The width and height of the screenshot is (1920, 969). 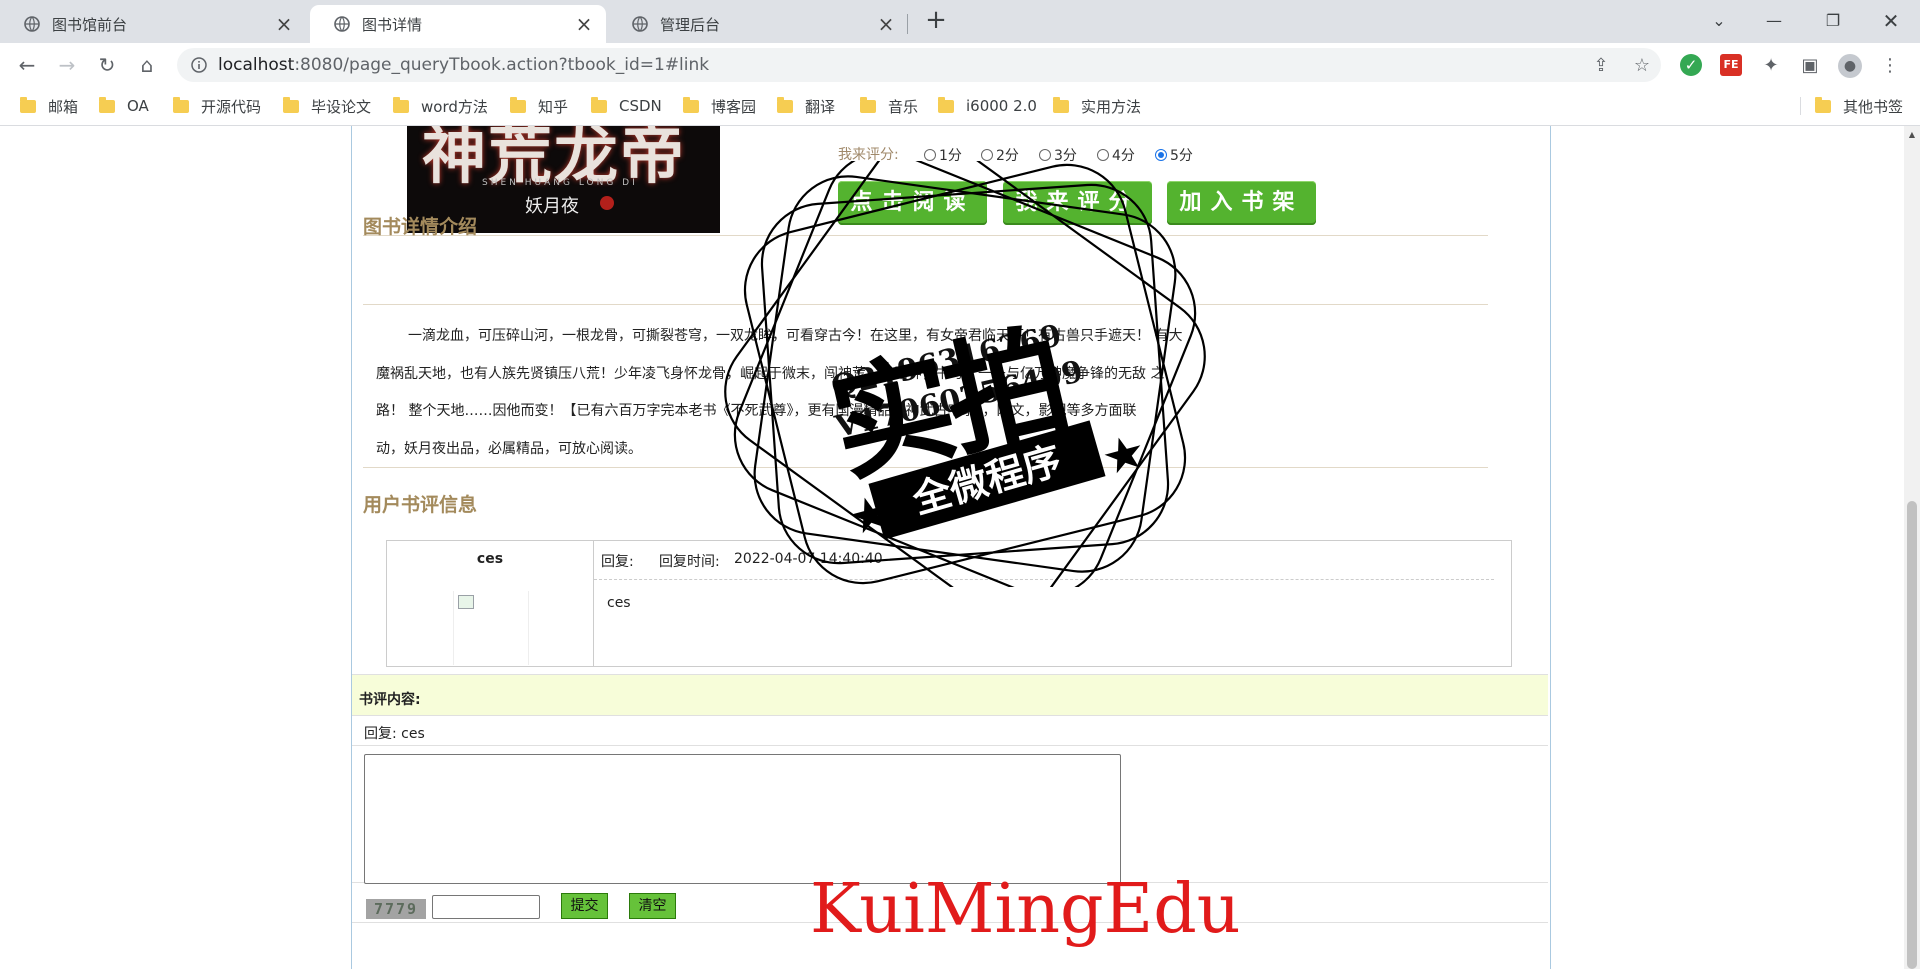 What do you see at coordinates (640, 24) in the screenshot?
I see `globe-icon` at bounding box center [640, 24].